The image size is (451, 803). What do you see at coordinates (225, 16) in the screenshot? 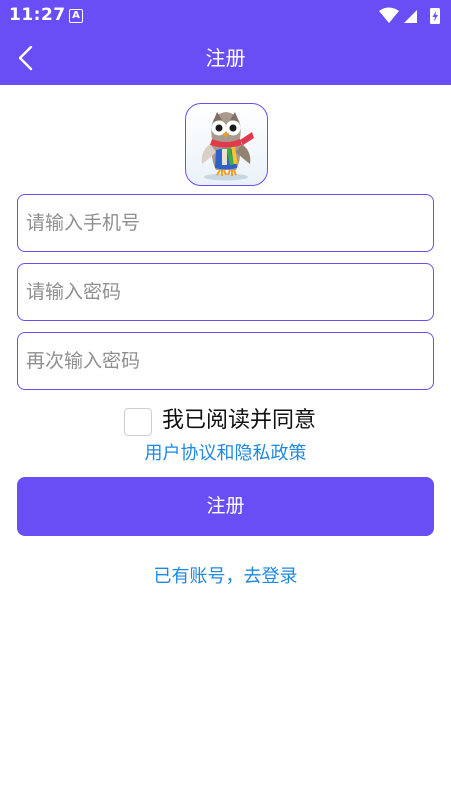
I see `status-bar: 11:27 A` at bounding box center [225, 16].